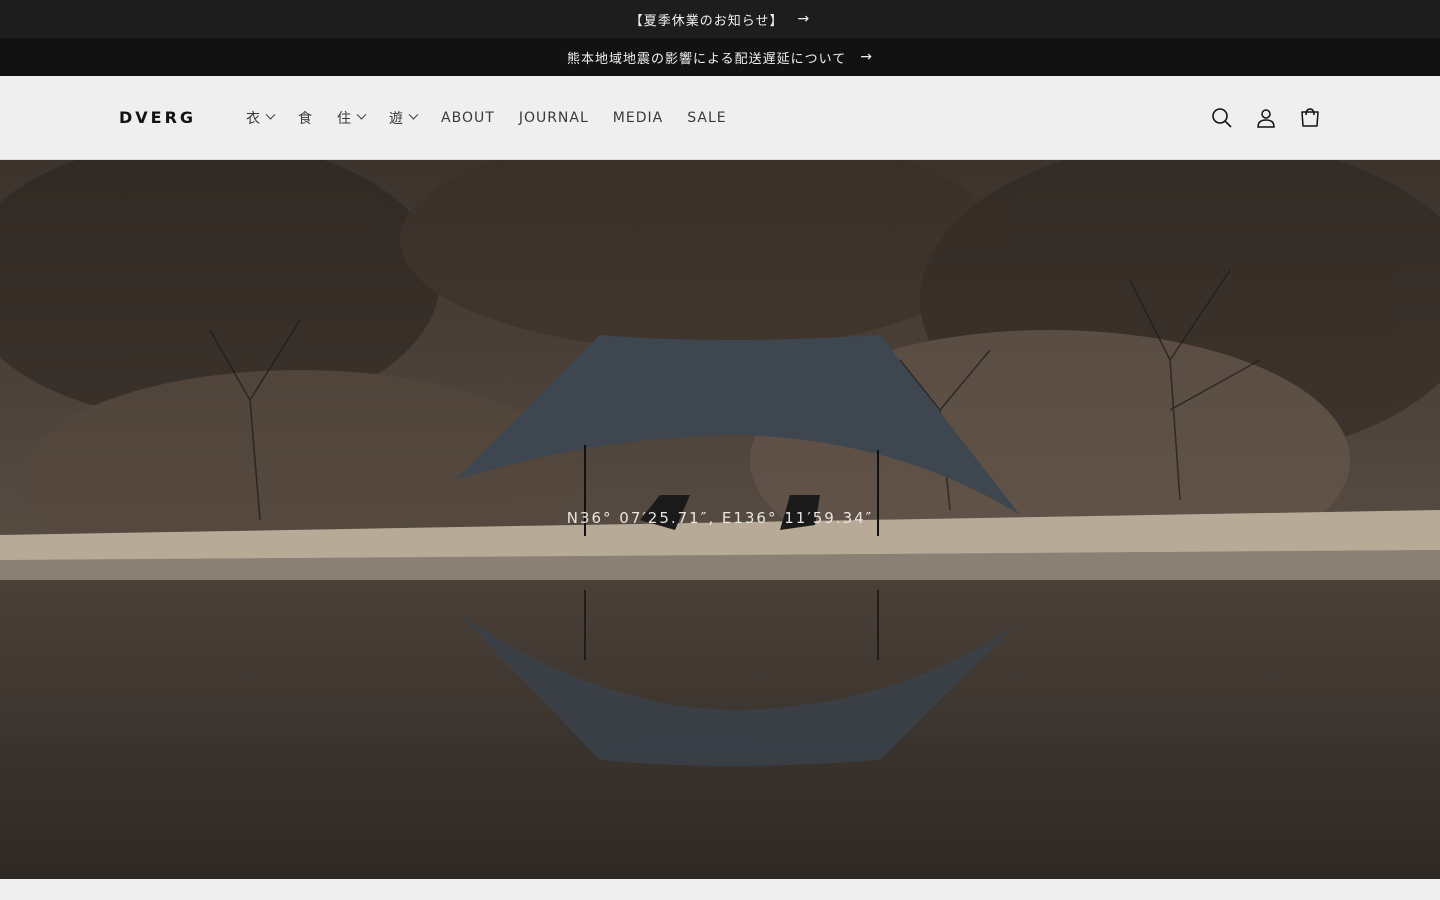 This screenshot has height=900, width=1440. What do you see at coordinates (707, 59) in the screenshot?
I see `announcement-text: 熊本地域地震の影響による配送遅延について` at bounding box center [707, 59].